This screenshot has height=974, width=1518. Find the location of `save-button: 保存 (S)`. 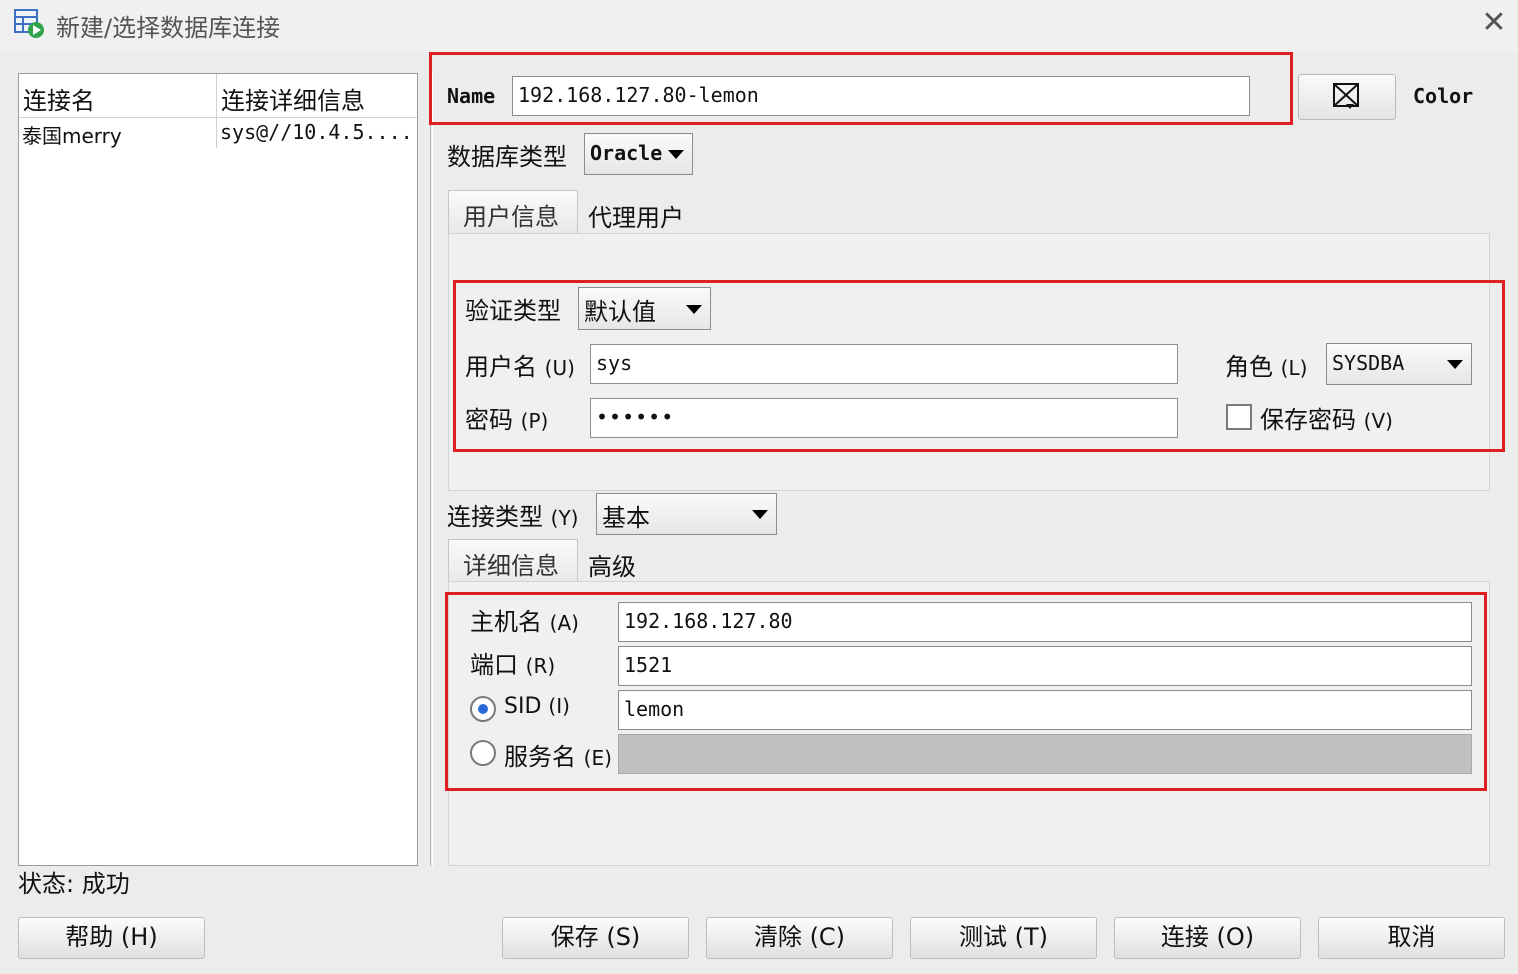

save-button: 保存 (S) is located at coordinates (595, 938).